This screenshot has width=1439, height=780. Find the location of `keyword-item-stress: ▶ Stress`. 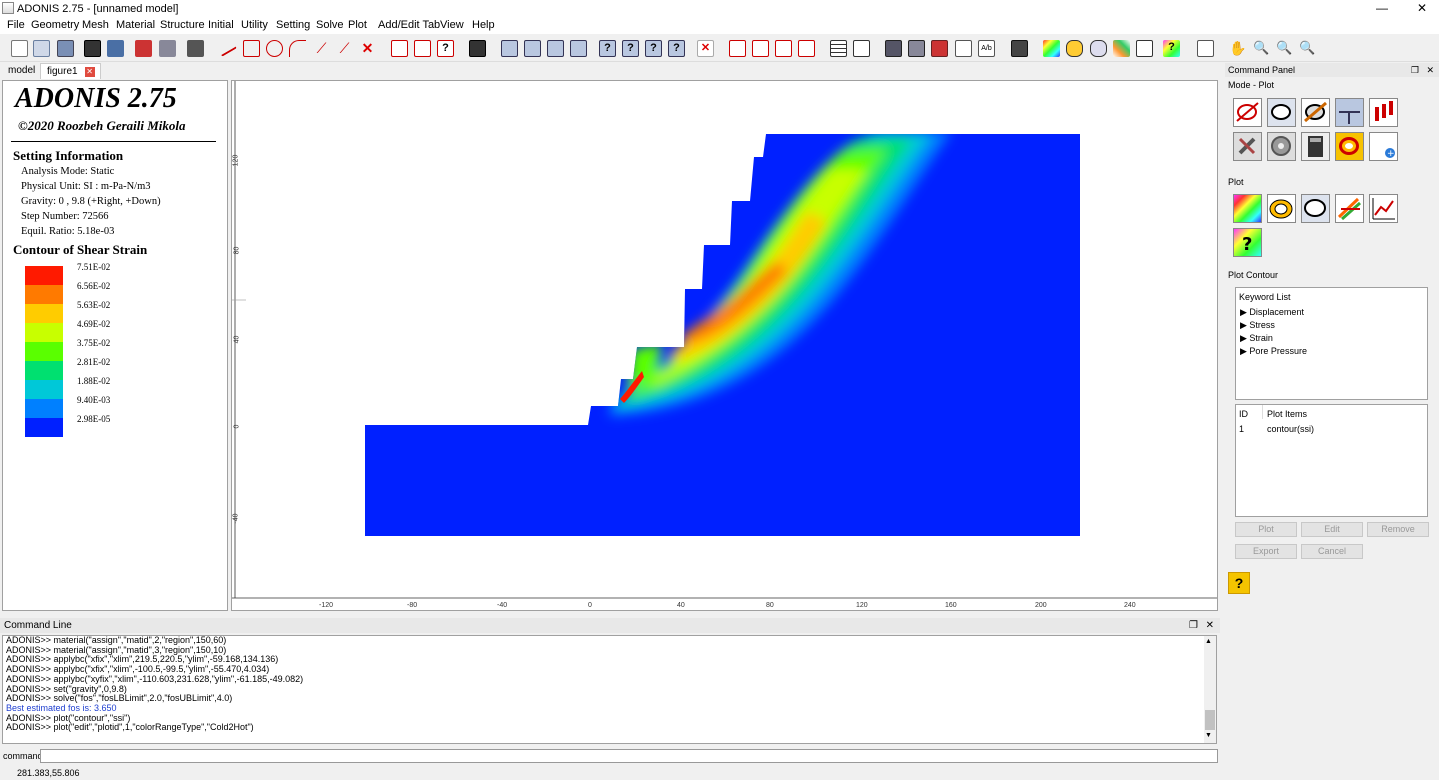

keyword-item-stress: ▶ Stress is located at coordinates (1257, 325).